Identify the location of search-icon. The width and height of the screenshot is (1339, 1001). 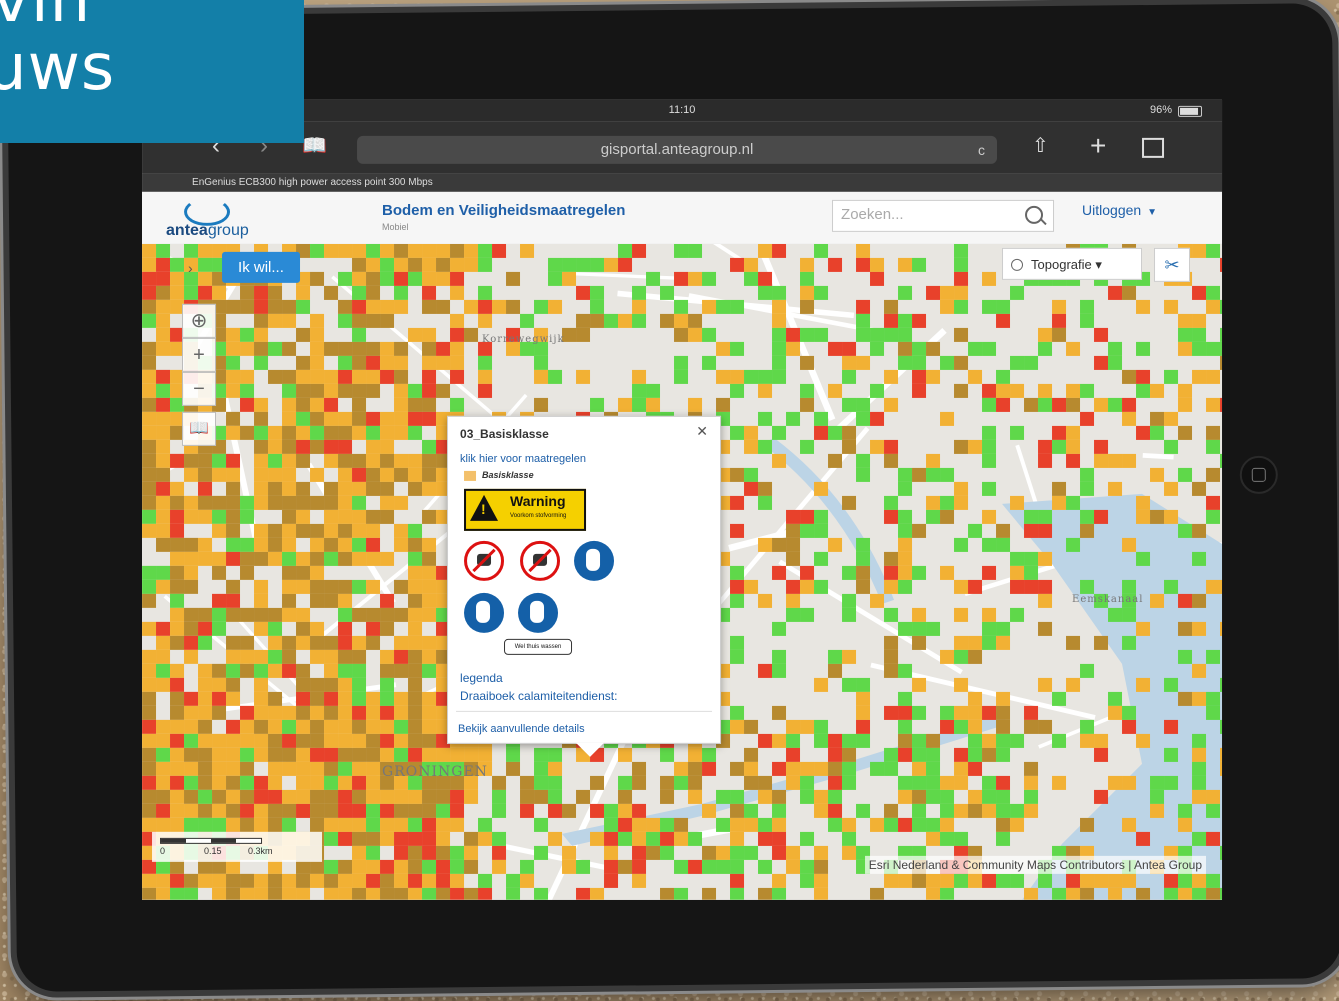
(1034, 214).